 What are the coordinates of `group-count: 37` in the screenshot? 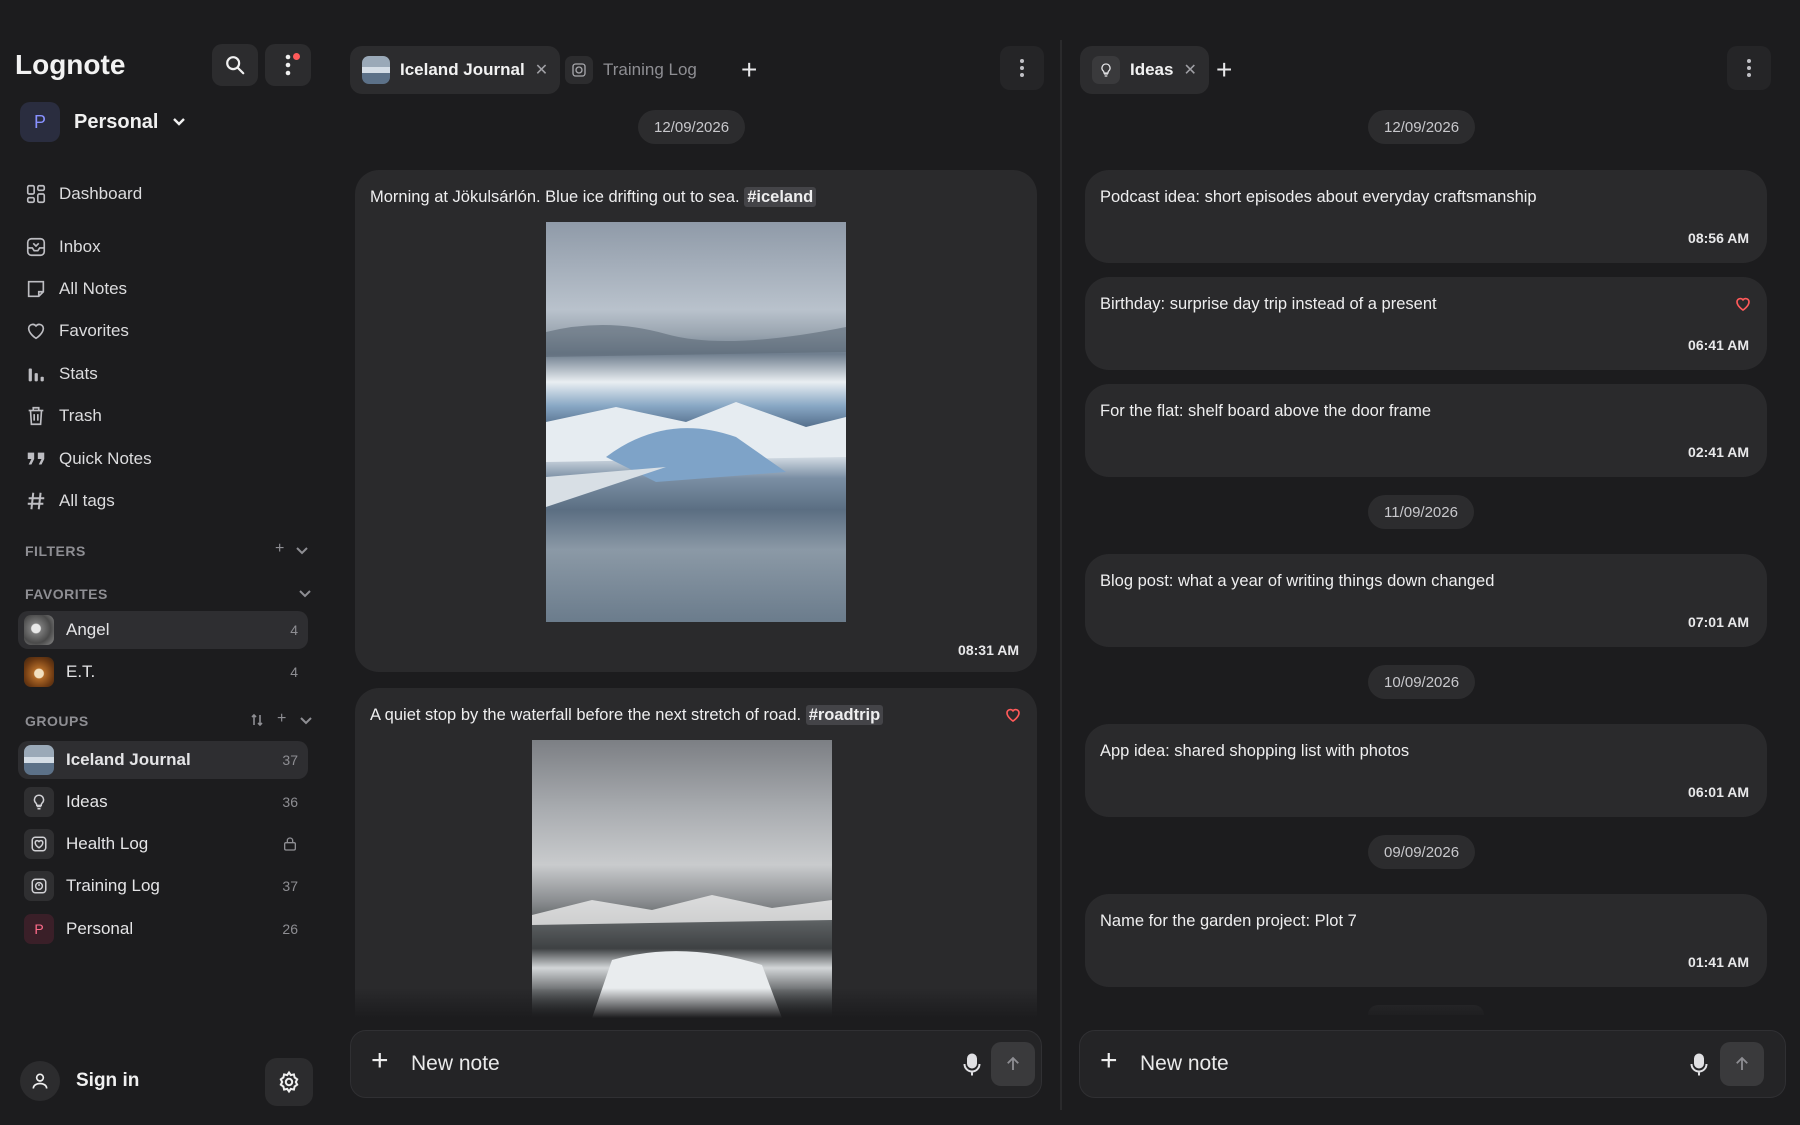 It's located at (290, 760).